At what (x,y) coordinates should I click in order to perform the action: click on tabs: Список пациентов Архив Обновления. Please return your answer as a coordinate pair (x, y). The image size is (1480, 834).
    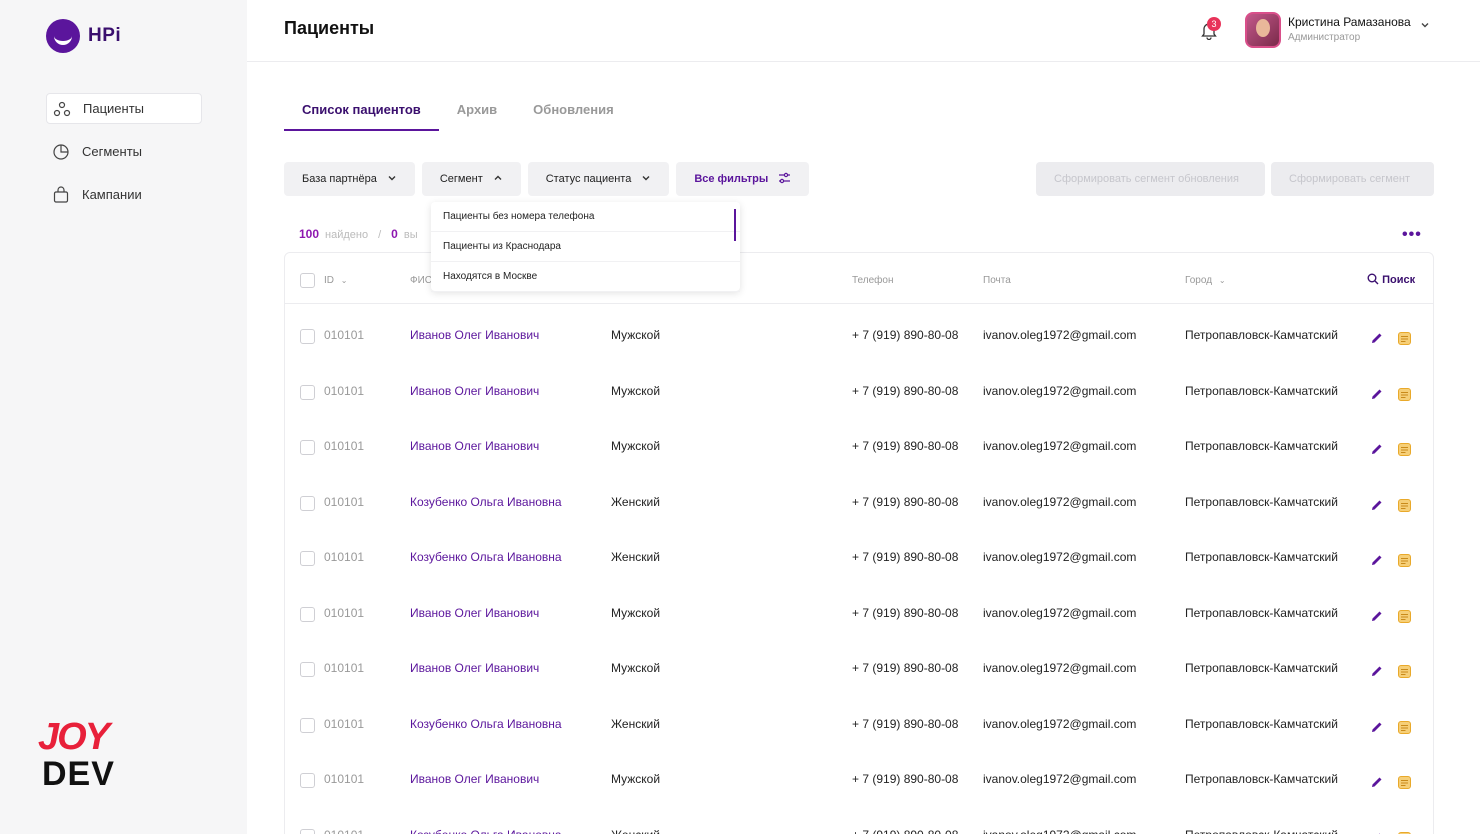
    Looking at the image, I should click on (458, 112).